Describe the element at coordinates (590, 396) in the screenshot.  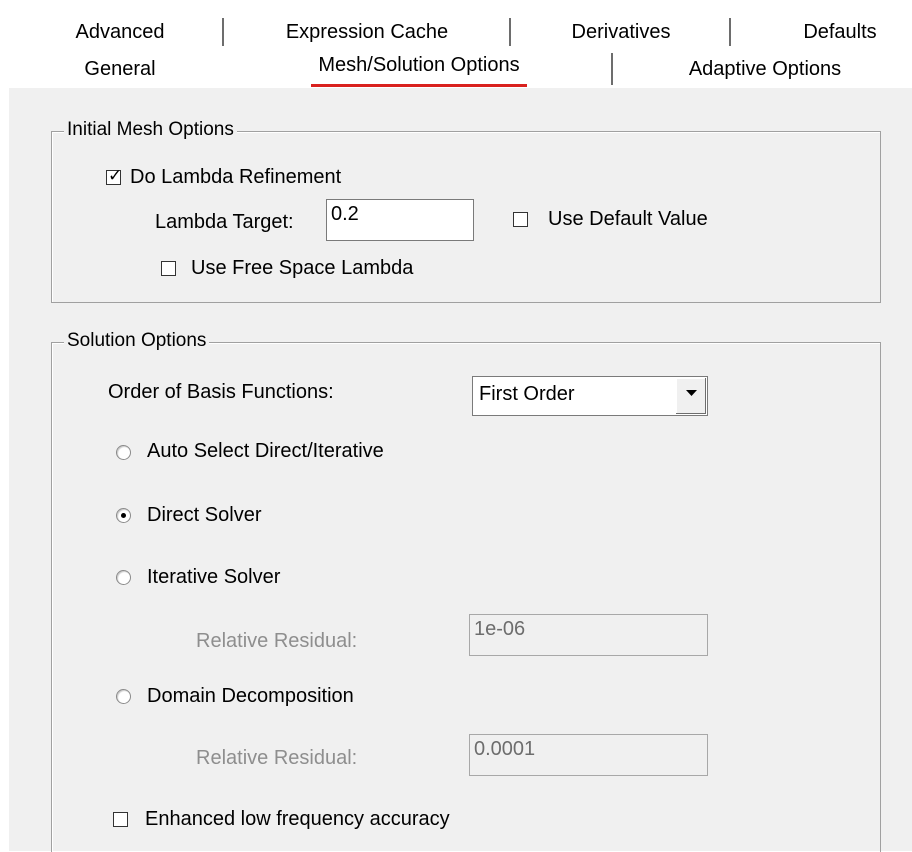
I see `order-of-basis-select: First Order` at that location.